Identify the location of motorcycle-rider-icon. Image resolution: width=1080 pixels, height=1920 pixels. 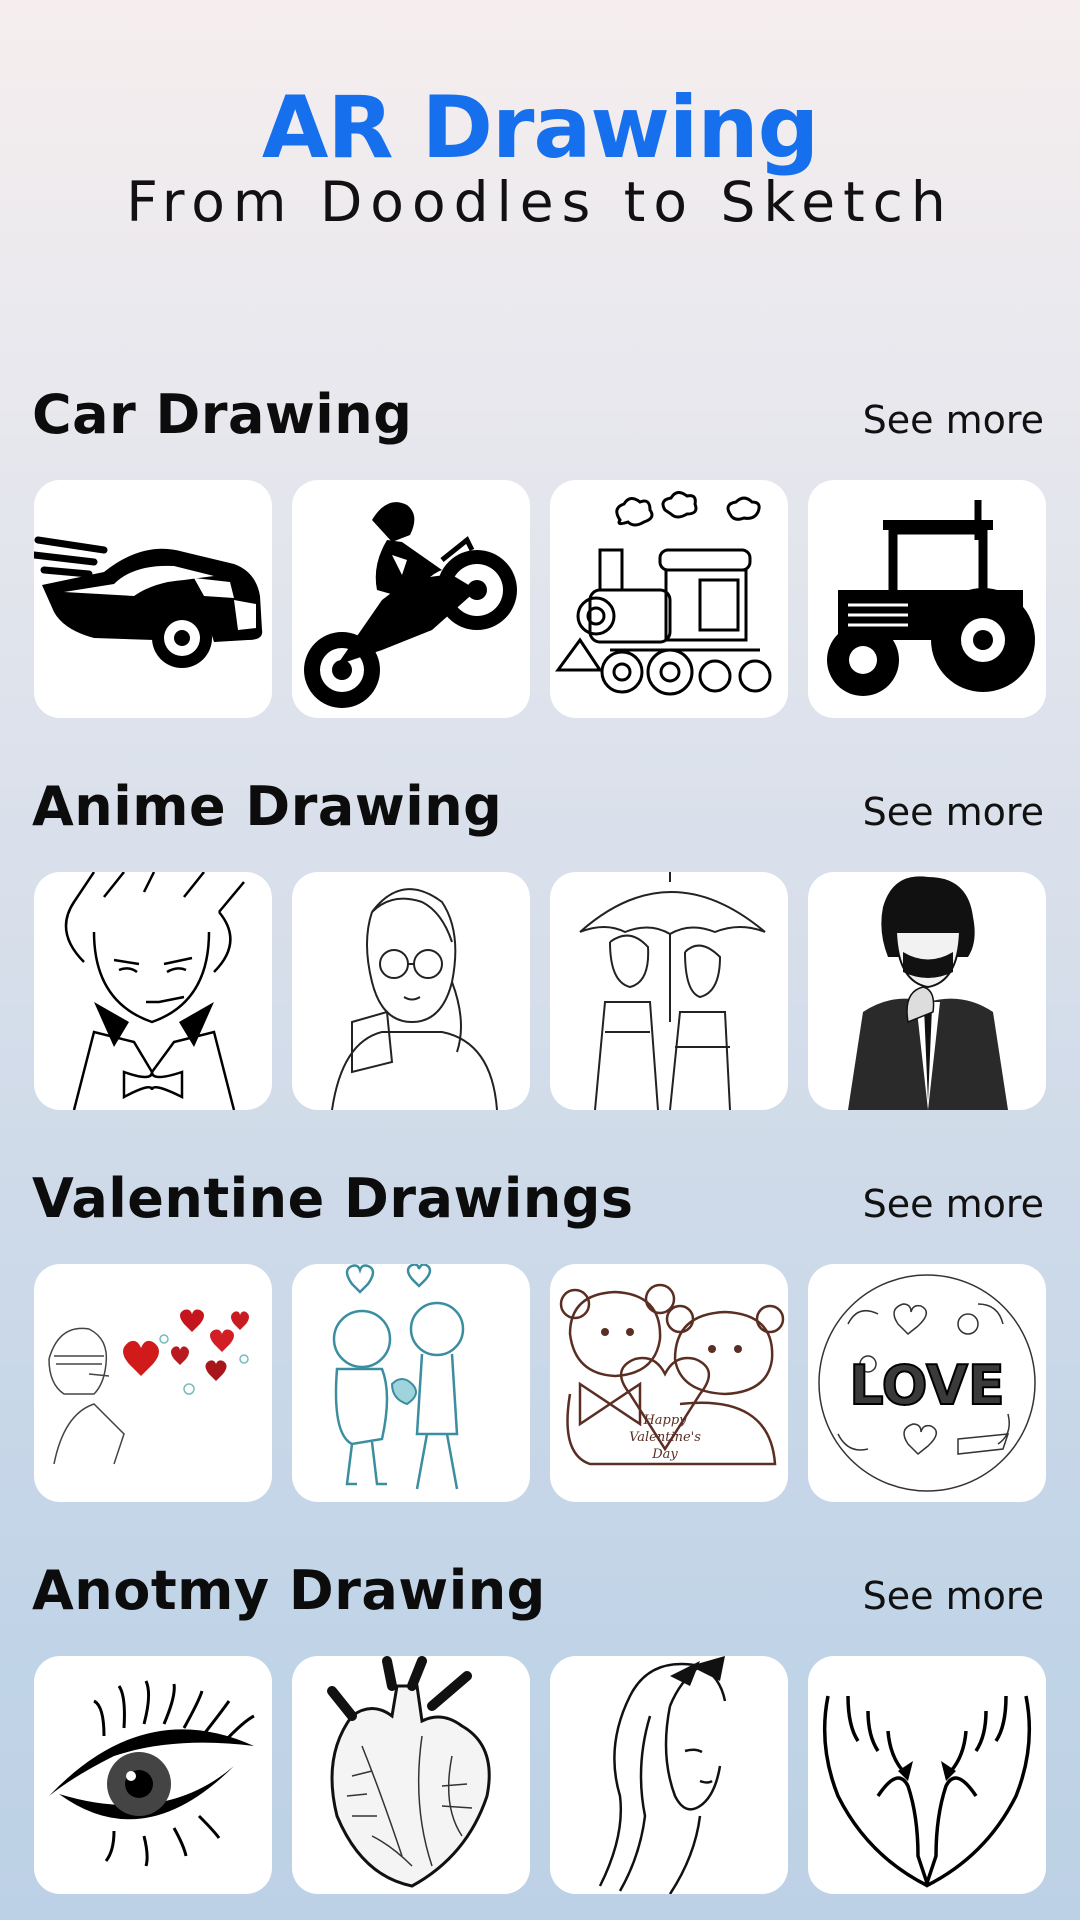
(410, 605).